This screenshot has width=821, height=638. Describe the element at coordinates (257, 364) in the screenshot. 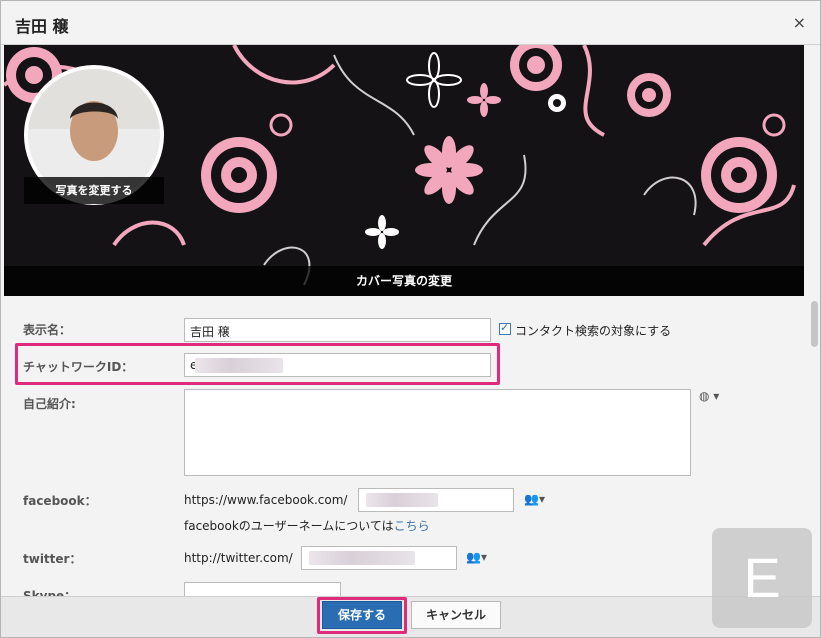

I see `chatwork-id-highlight` at that location.